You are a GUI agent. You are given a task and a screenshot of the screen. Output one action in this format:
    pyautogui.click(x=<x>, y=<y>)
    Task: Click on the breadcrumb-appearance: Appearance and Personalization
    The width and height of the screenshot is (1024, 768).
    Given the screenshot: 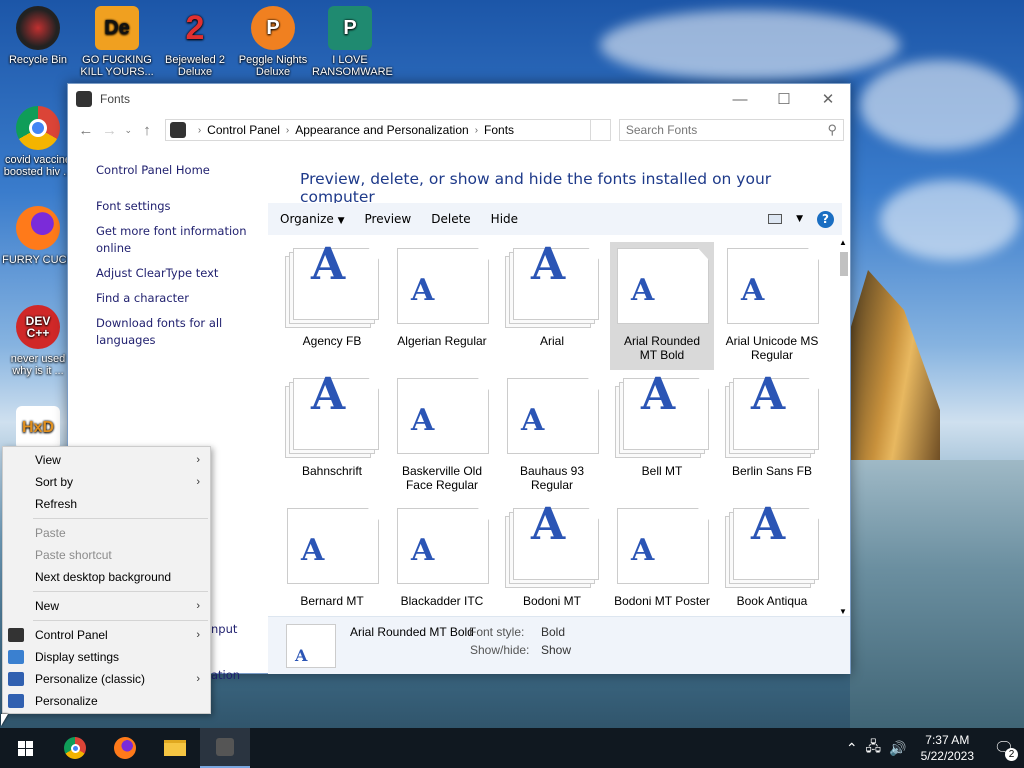 What is the action you would take?
    pyautogui.click(x=381, y=130)
    